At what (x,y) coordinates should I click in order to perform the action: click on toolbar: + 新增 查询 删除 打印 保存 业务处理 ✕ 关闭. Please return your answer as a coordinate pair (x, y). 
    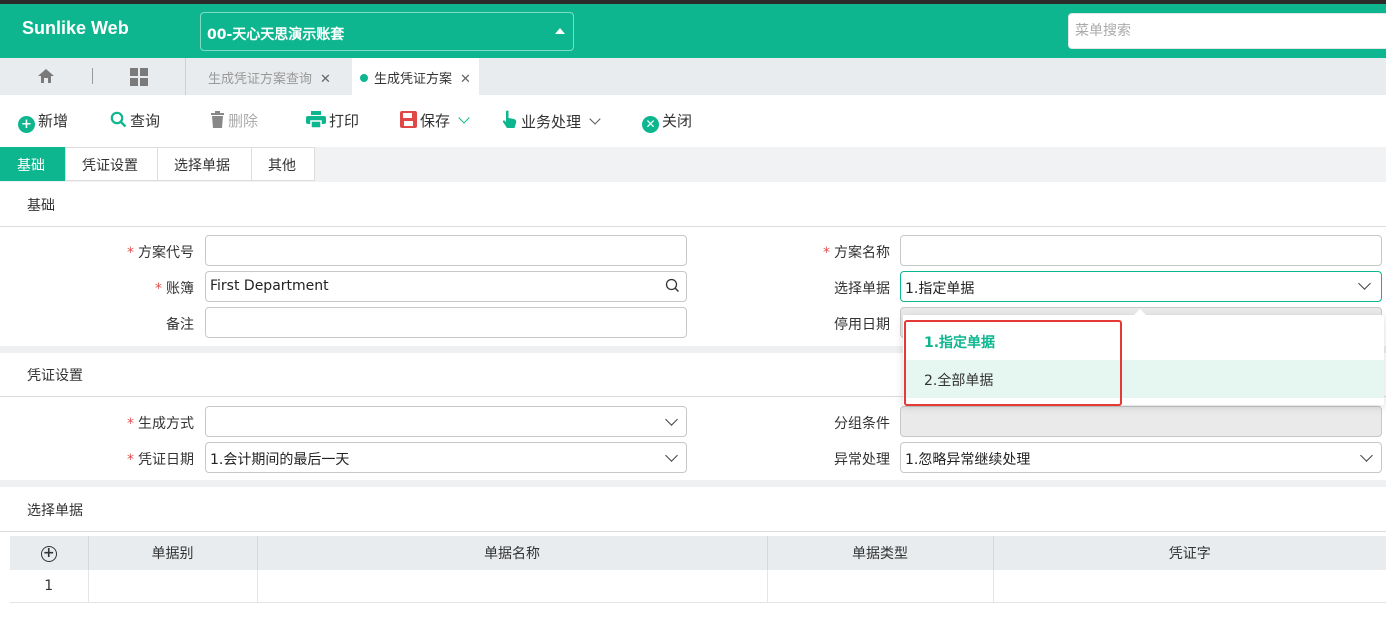
    Looking at the image, I should click on (693, 121).